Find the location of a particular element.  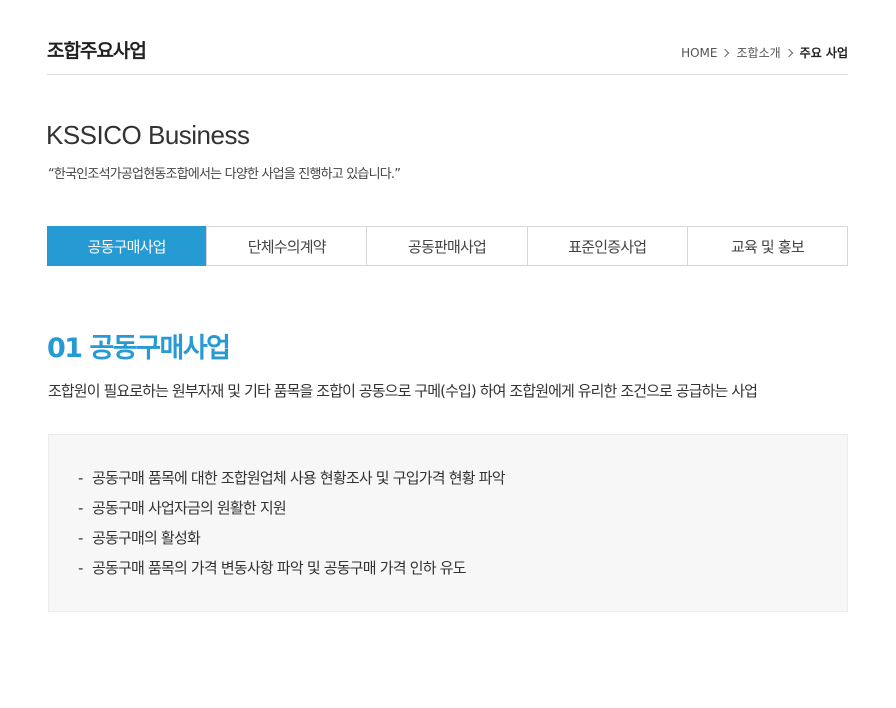

breadcrumb-about: 조합소개 is located at coordinates (758, 52).